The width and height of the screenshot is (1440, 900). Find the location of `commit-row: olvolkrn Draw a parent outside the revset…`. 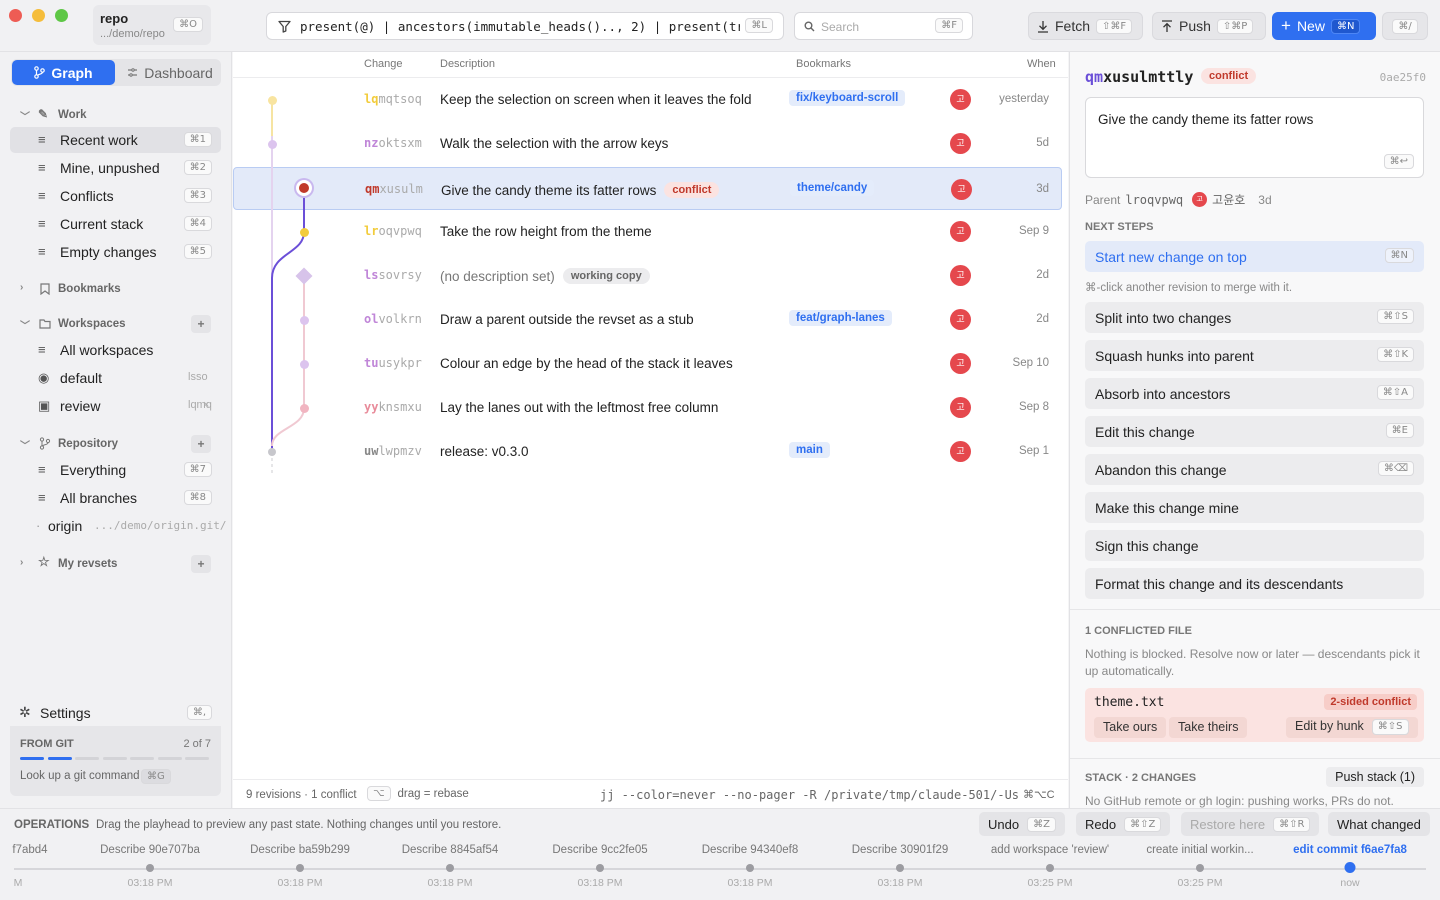

commit-row: olvolkrn Draw a parent outside the revset… is located at coordinates (647, 320).